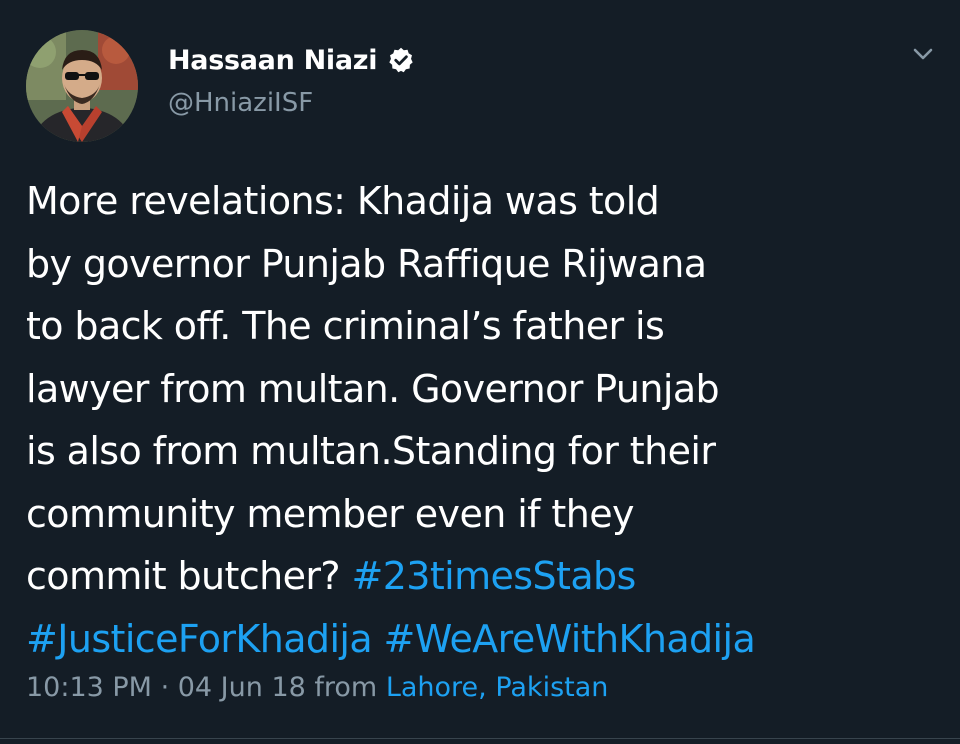 The image size is (960, 744). I want to click on hashtag-link: #JusticeForKhadija #WeAreWithKhadija, so click(391, 639).